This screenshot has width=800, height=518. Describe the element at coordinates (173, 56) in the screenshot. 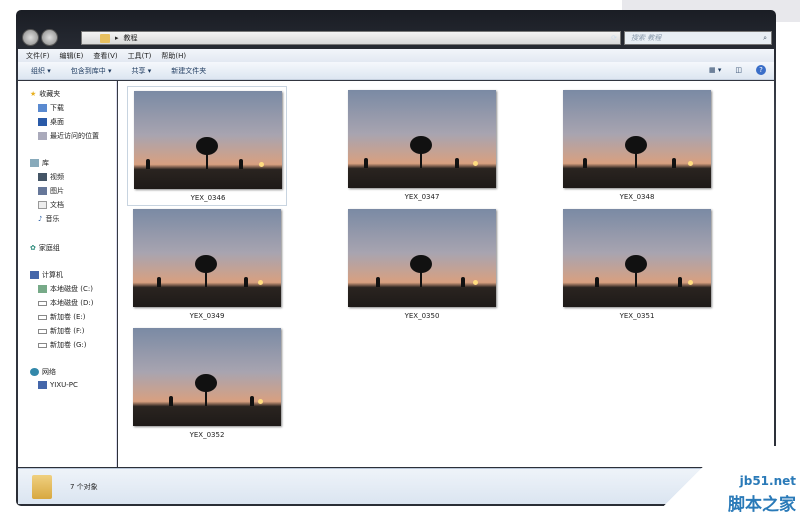

I see `menu-help: 帮助(H)` at that location.